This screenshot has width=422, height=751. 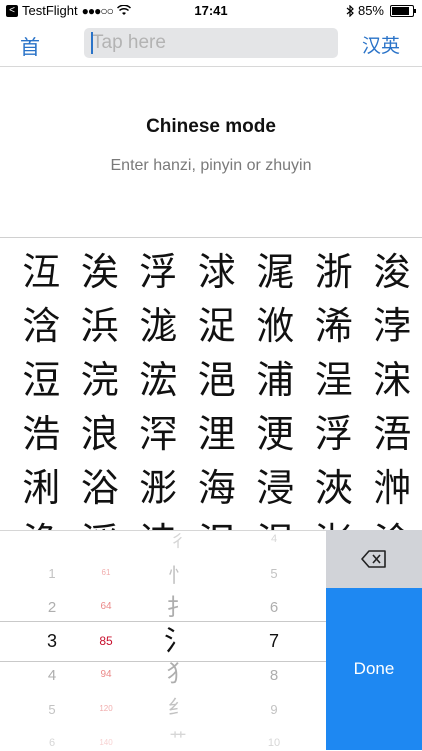 I want to click on mode-subtitle: Enter hanzi, pinyin or zhuyin, so click(x=211, y=165).